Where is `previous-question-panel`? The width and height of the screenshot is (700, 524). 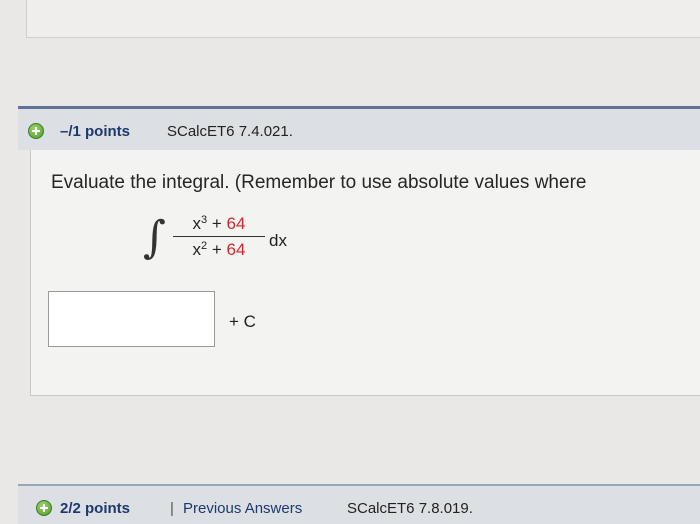
previous-question-panel is located at coordinates (363, 19).